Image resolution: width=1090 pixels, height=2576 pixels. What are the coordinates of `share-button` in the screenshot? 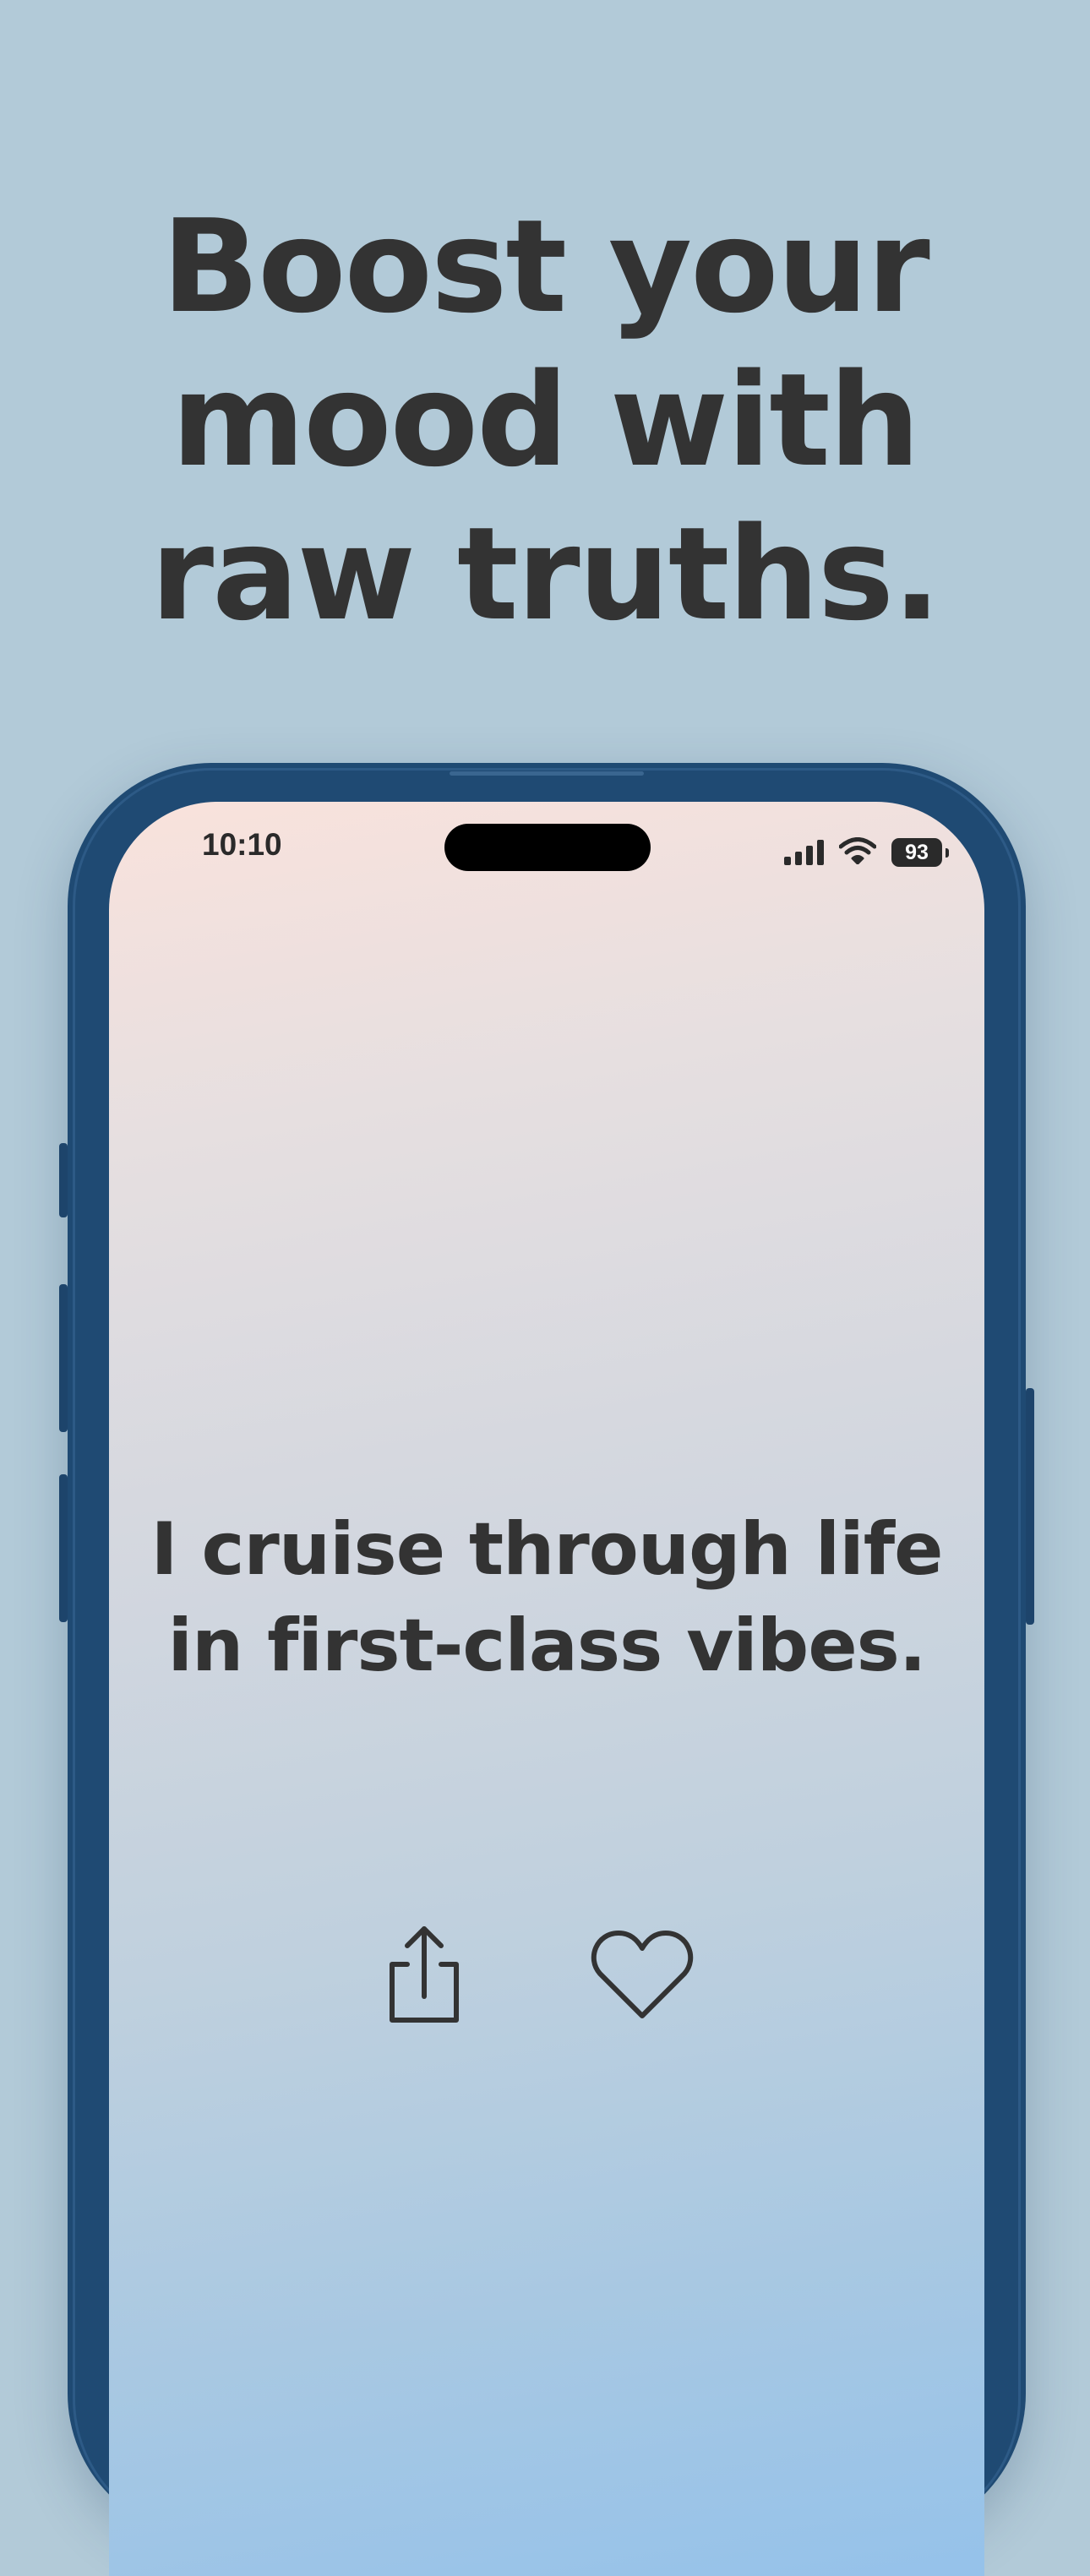 It's located at (424, 1976).